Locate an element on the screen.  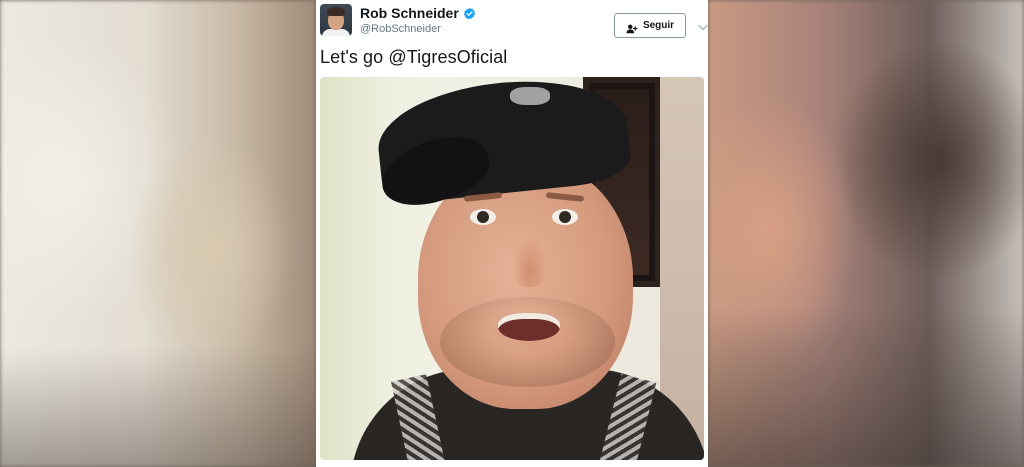
author-name-row: Rob Schneider is located at coordinates (418, 13).